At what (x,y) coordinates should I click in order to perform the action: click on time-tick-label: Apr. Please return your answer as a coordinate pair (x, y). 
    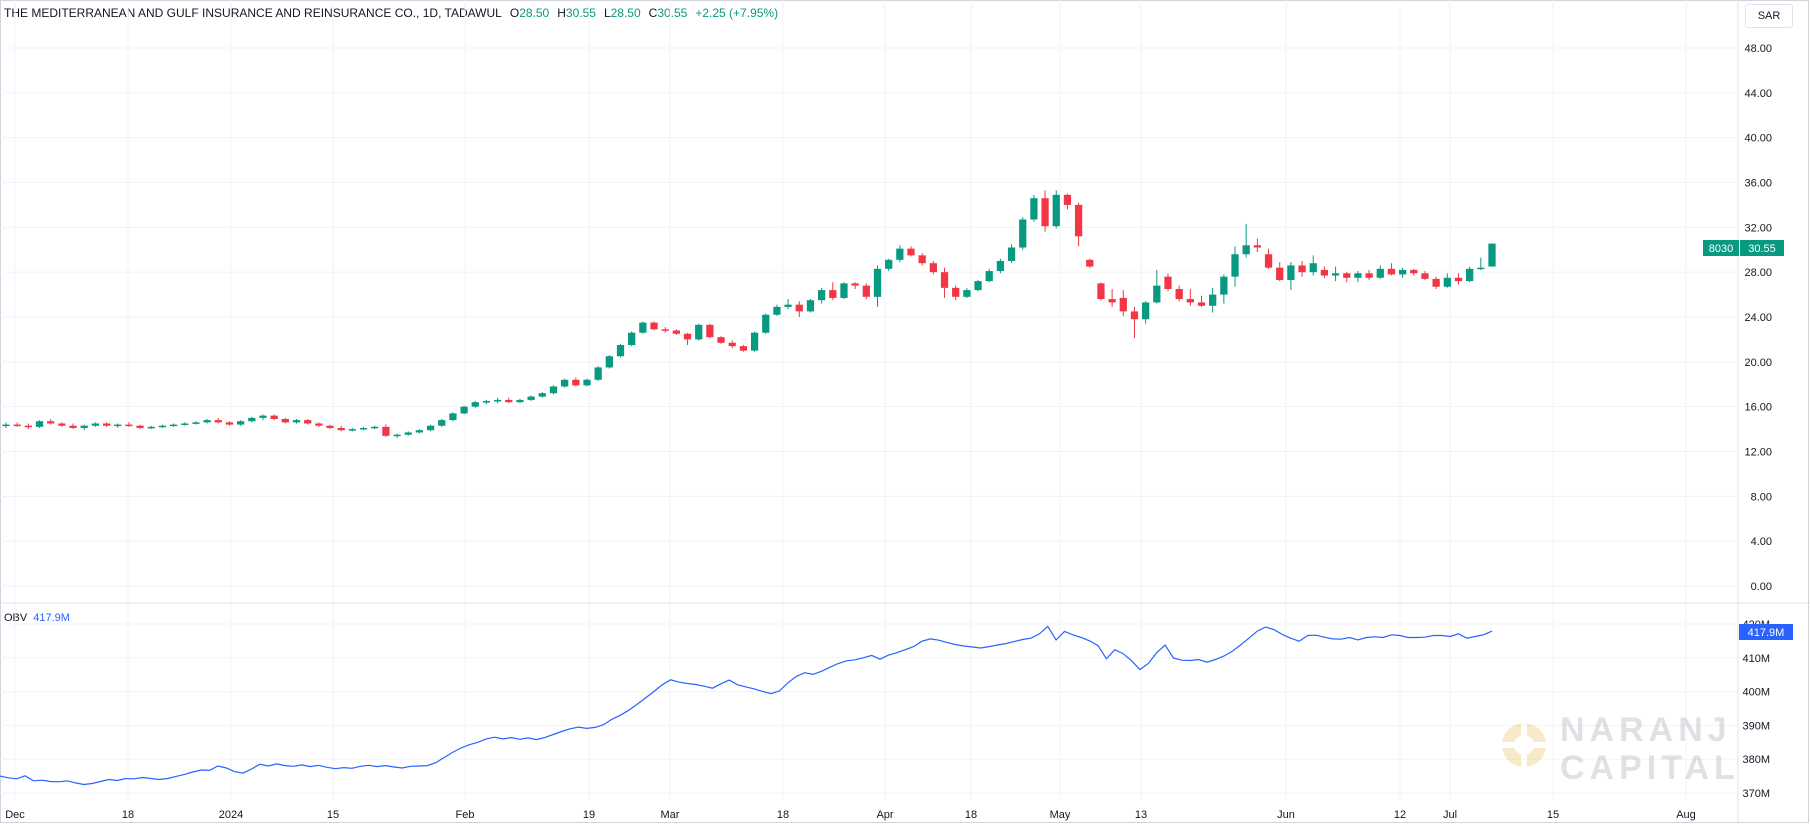
    Looking at the image, I should click on (884, 815).